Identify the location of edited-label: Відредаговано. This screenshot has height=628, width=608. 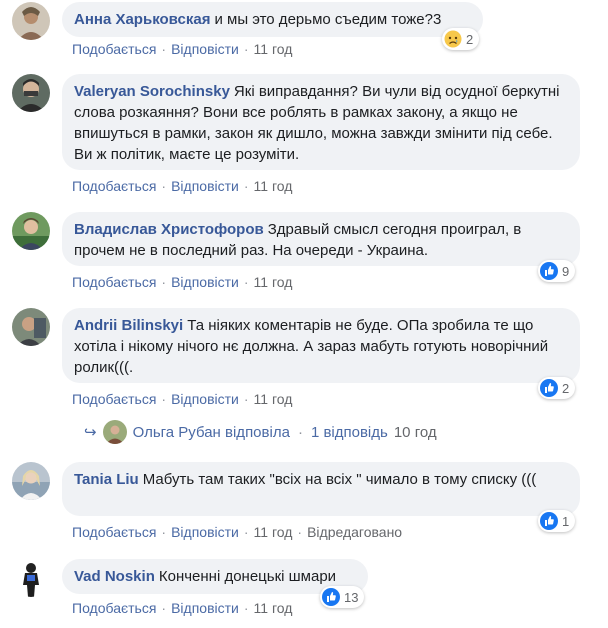
(354, 532).